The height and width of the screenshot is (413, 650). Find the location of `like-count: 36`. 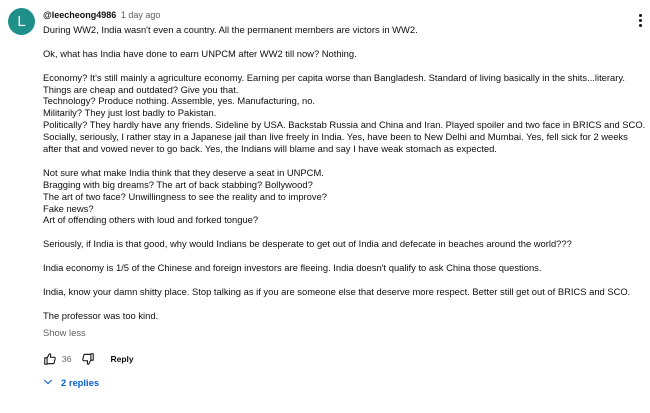

like-count: 36 is located at coordinates (67, 358).